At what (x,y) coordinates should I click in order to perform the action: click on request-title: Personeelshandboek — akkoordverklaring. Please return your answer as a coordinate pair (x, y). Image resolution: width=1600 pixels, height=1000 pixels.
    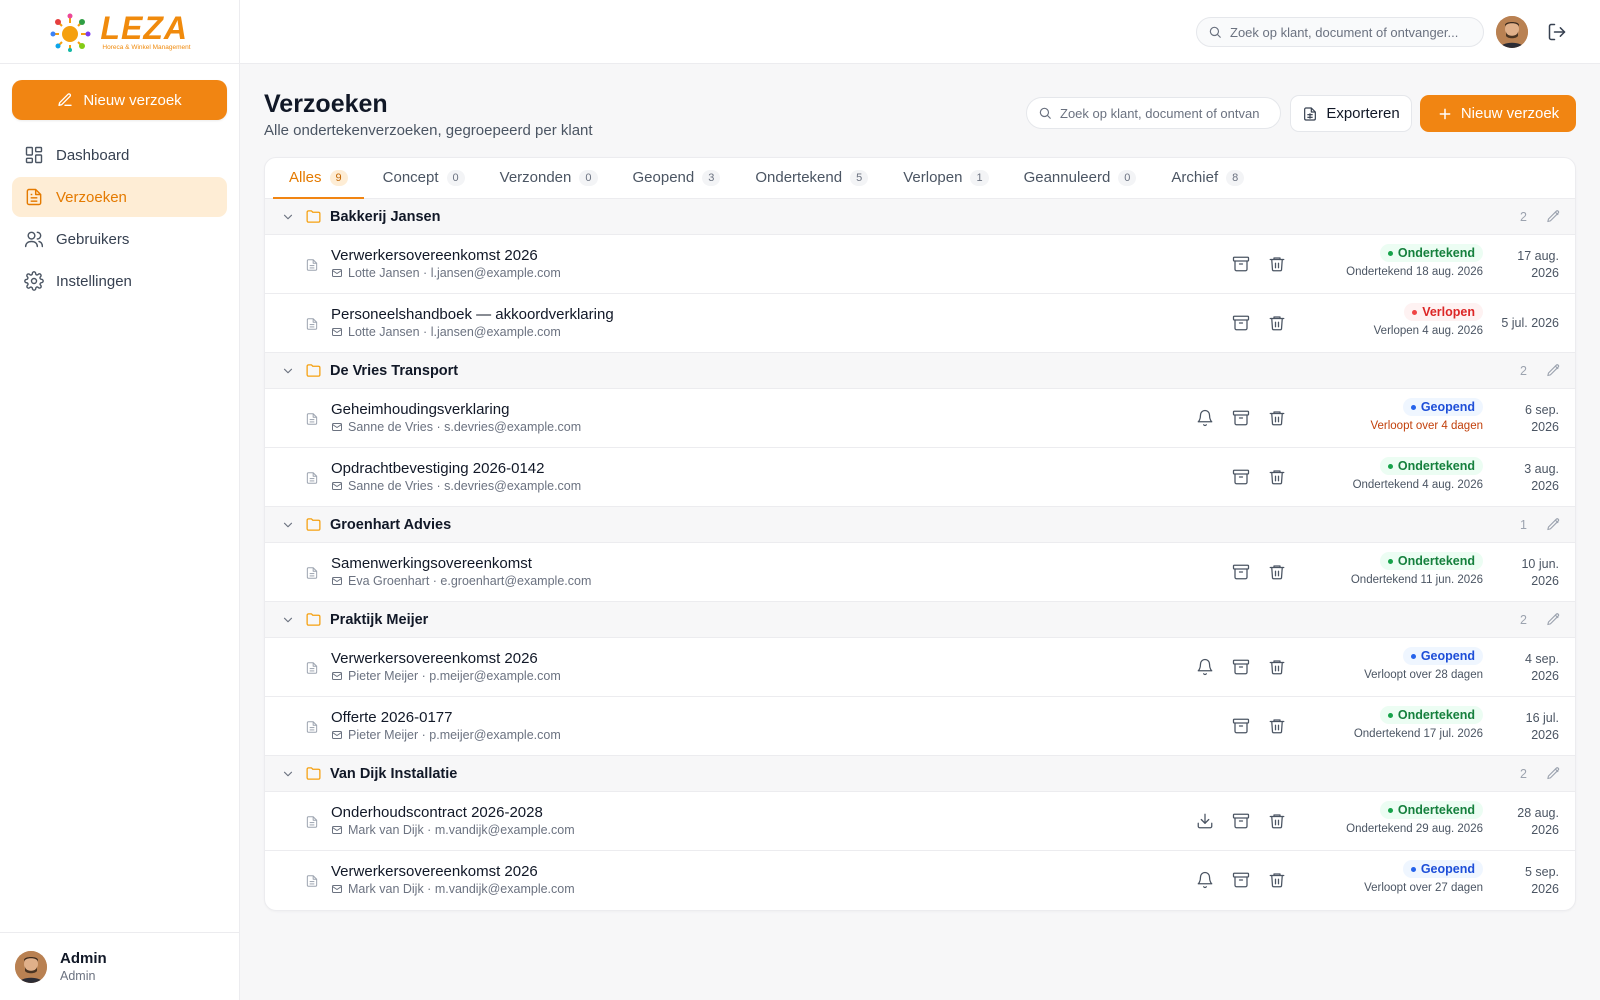
    Looking at the image, I should click on (472, 314).